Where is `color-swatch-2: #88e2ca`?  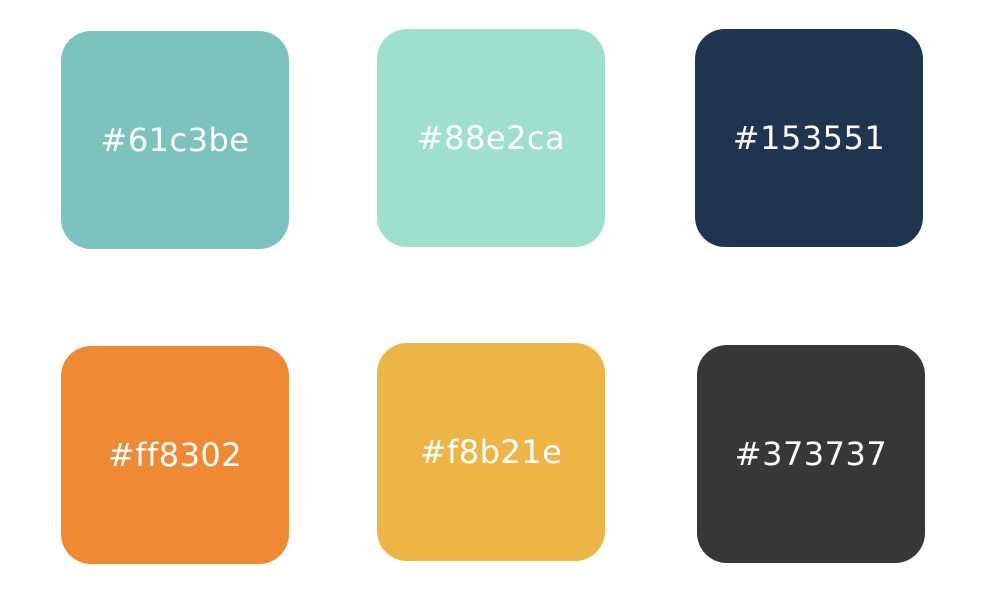 color-swatch-2: #88e2ca is located at coordinates (491, 138).